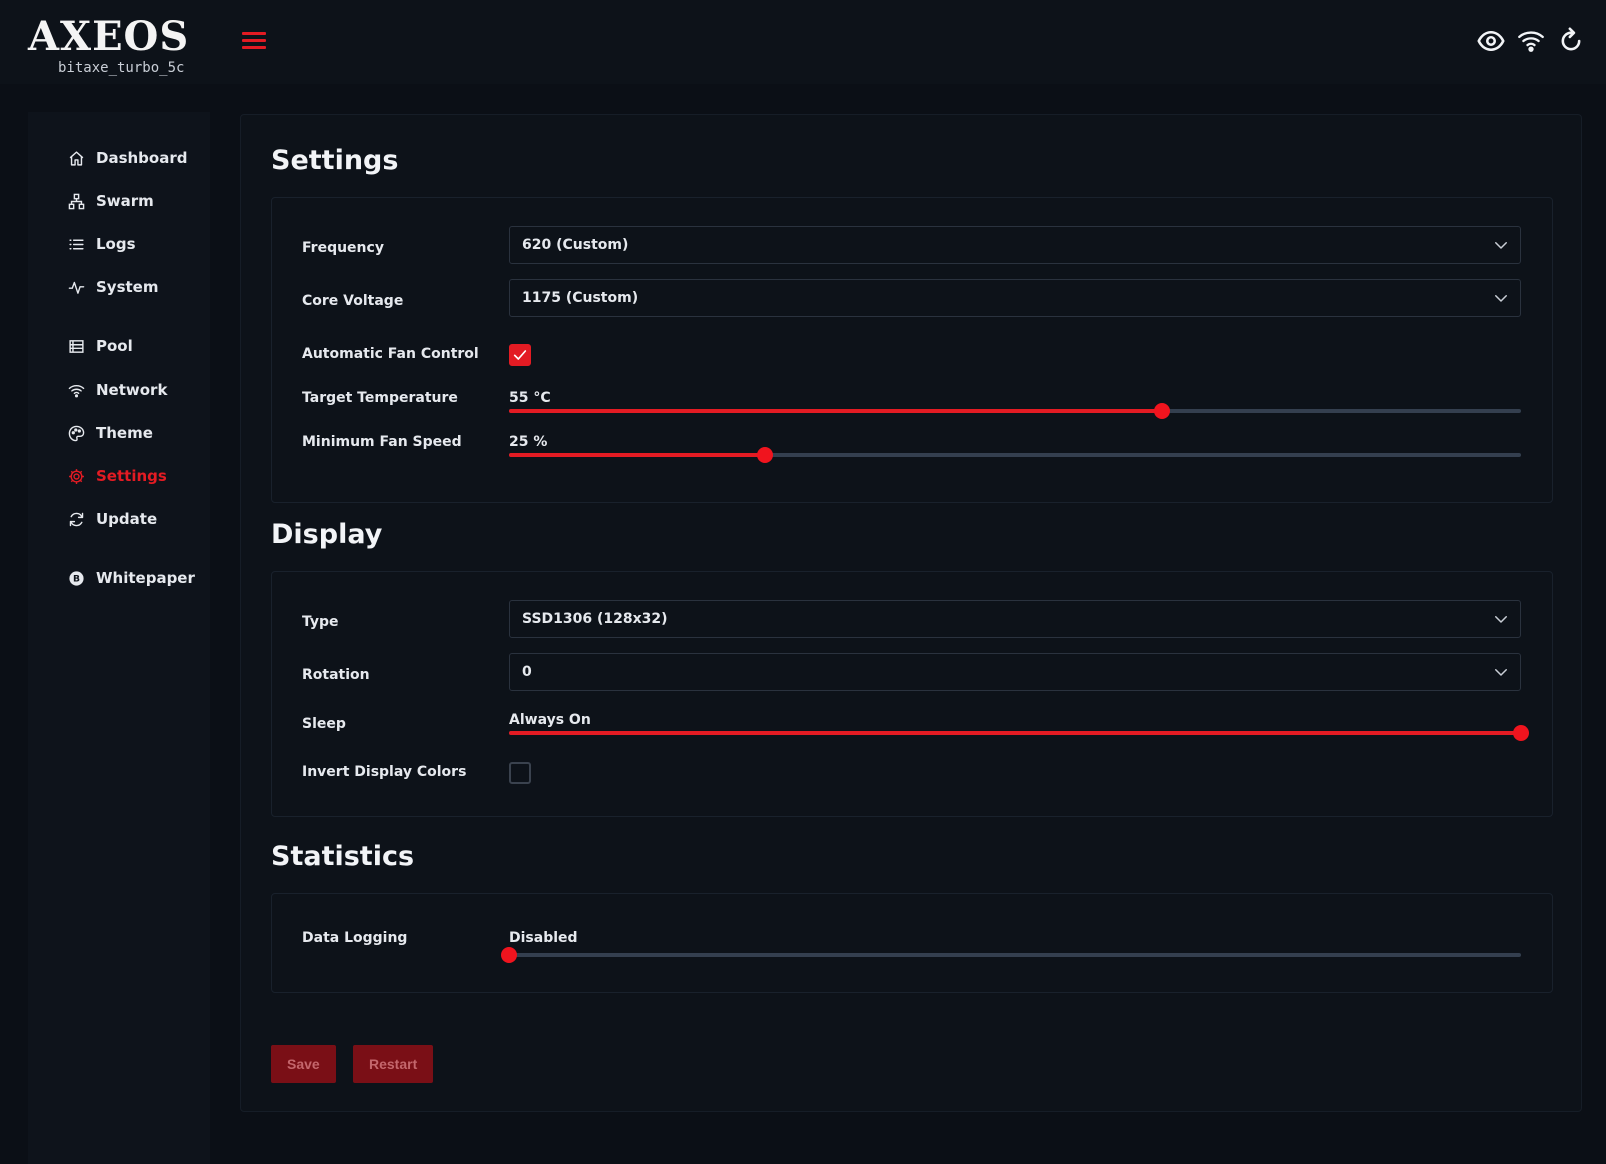 The height and width of the screenshot is (1164, 1606). I want to click on restart-button: Restart, so click(393, 1064).